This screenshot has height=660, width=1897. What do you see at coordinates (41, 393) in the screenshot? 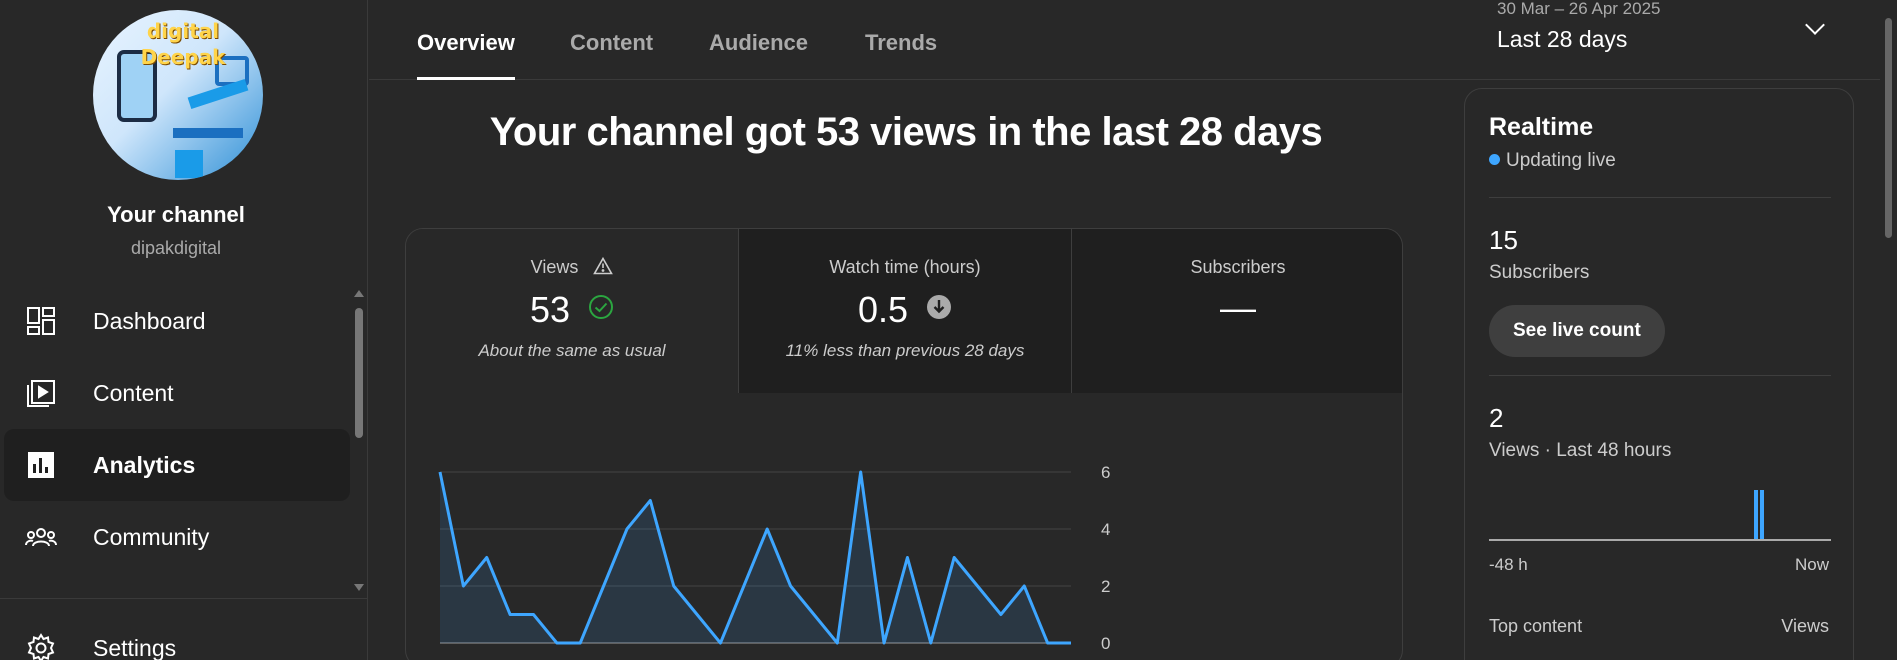
I see `content-icon` at bounding box center [41, 393].